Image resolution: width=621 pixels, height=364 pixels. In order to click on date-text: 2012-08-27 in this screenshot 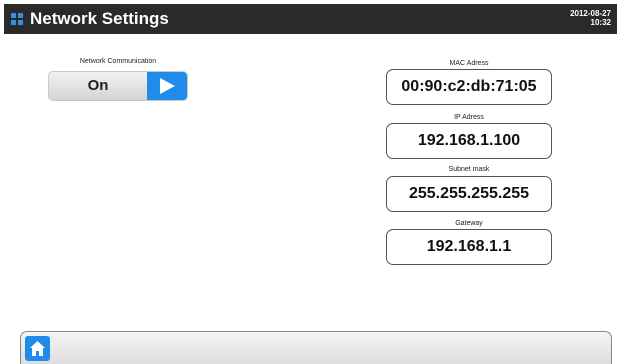, I will do `click(590, 13)`.